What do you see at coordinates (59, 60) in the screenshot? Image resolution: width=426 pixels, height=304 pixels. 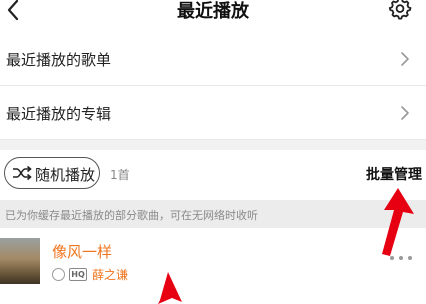 I see `recent-playlists-label: 最近播放的歌单` at bounding box center [59, 60].